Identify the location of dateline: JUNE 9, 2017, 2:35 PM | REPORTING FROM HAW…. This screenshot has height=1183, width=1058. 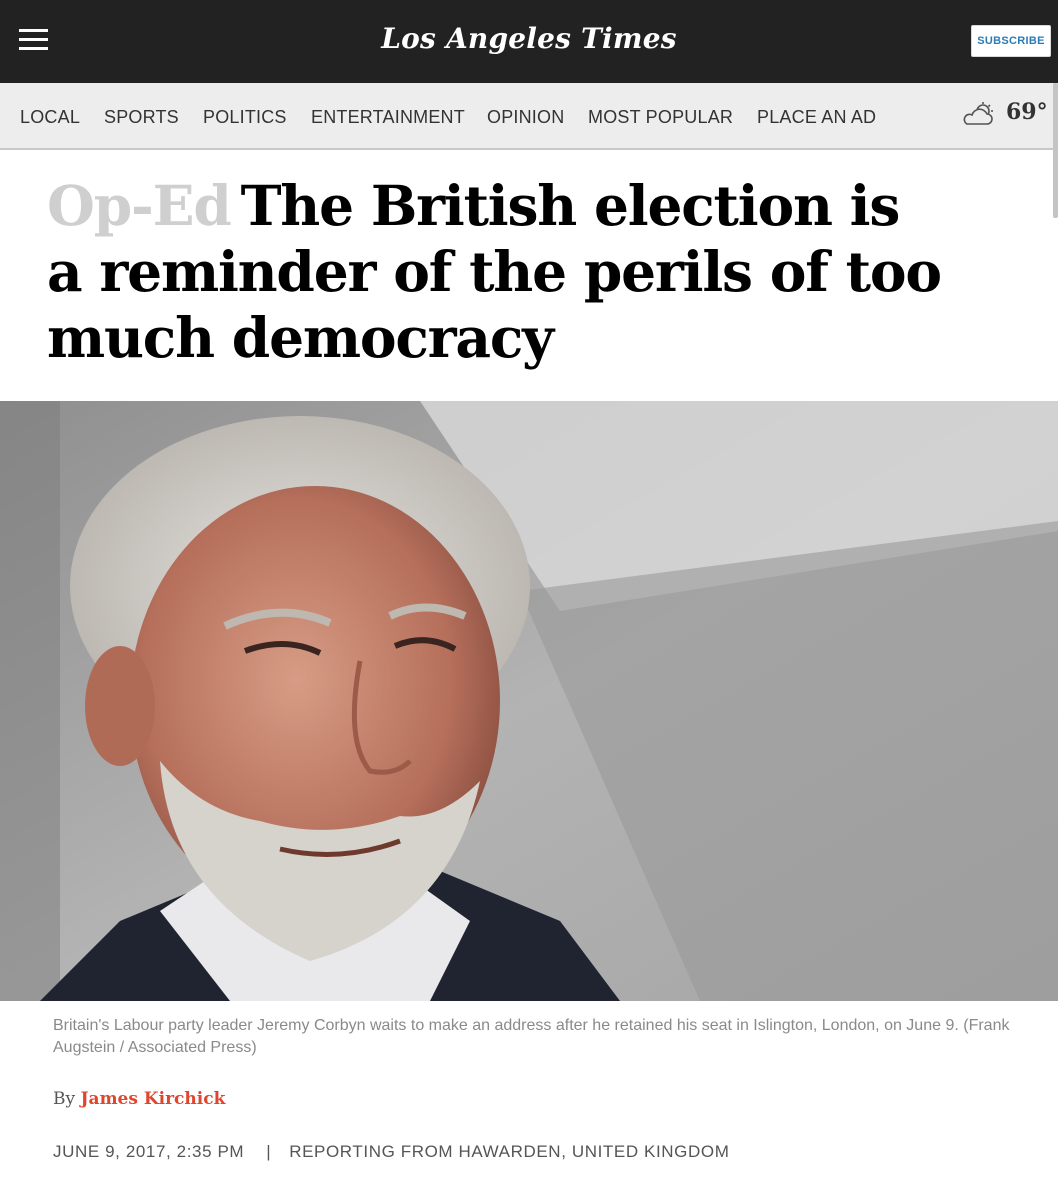
(391, 1152).